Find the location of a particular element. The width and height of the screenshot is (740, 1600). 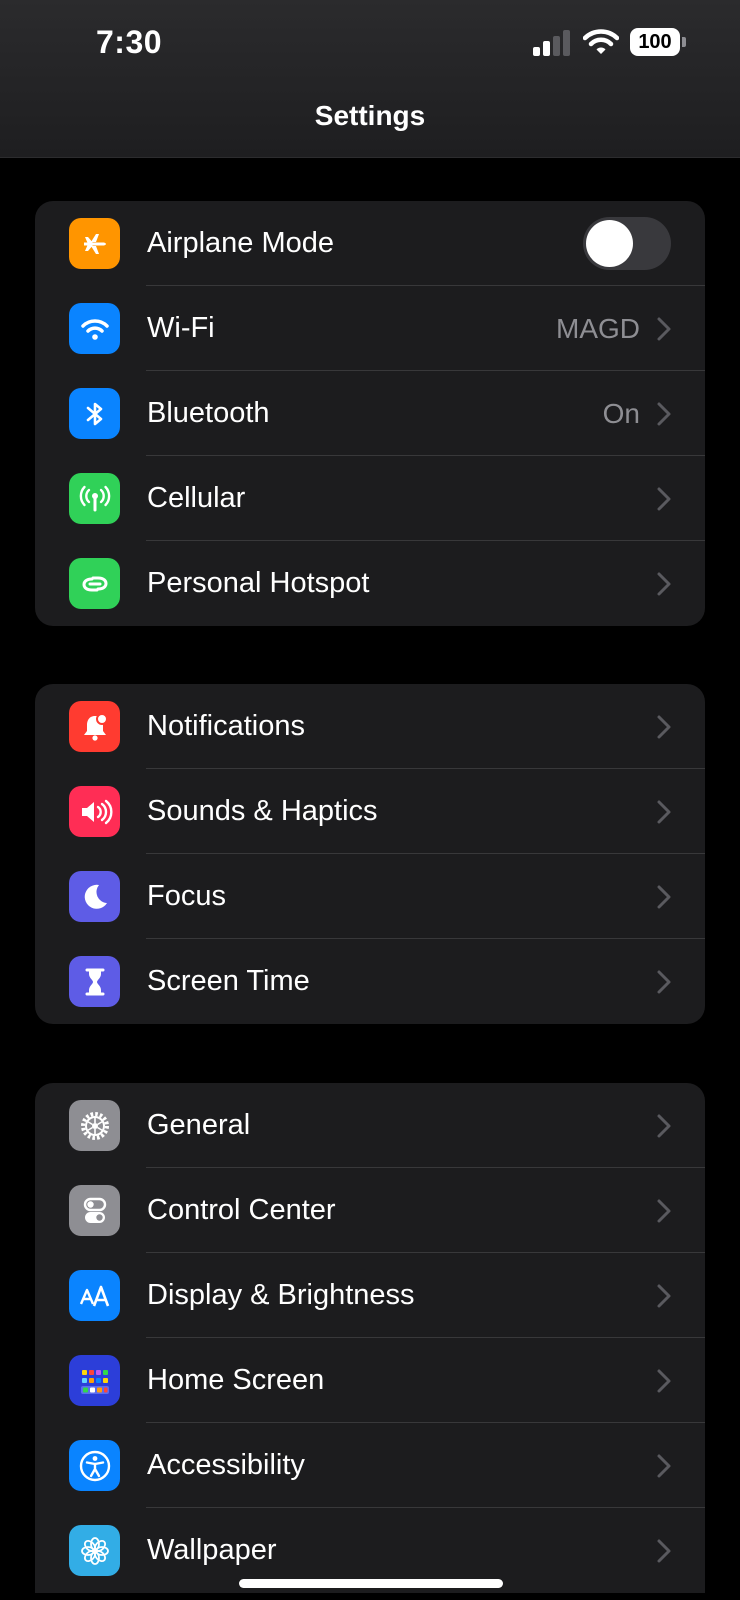

settings-row-label: Notifications is located at coordinates (226, 726).